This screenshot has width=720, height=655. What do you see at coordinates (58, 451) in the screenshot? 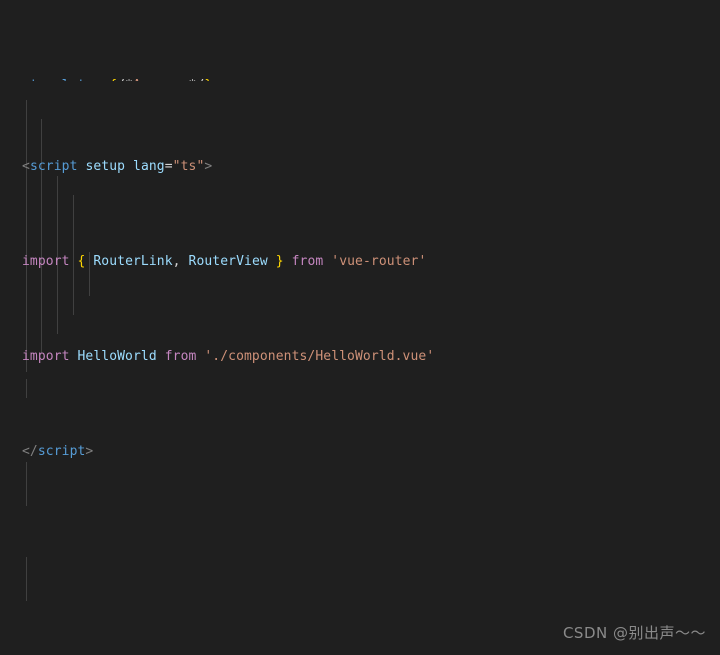
I see `code-line: </script>` at bounding box center [58, 451].